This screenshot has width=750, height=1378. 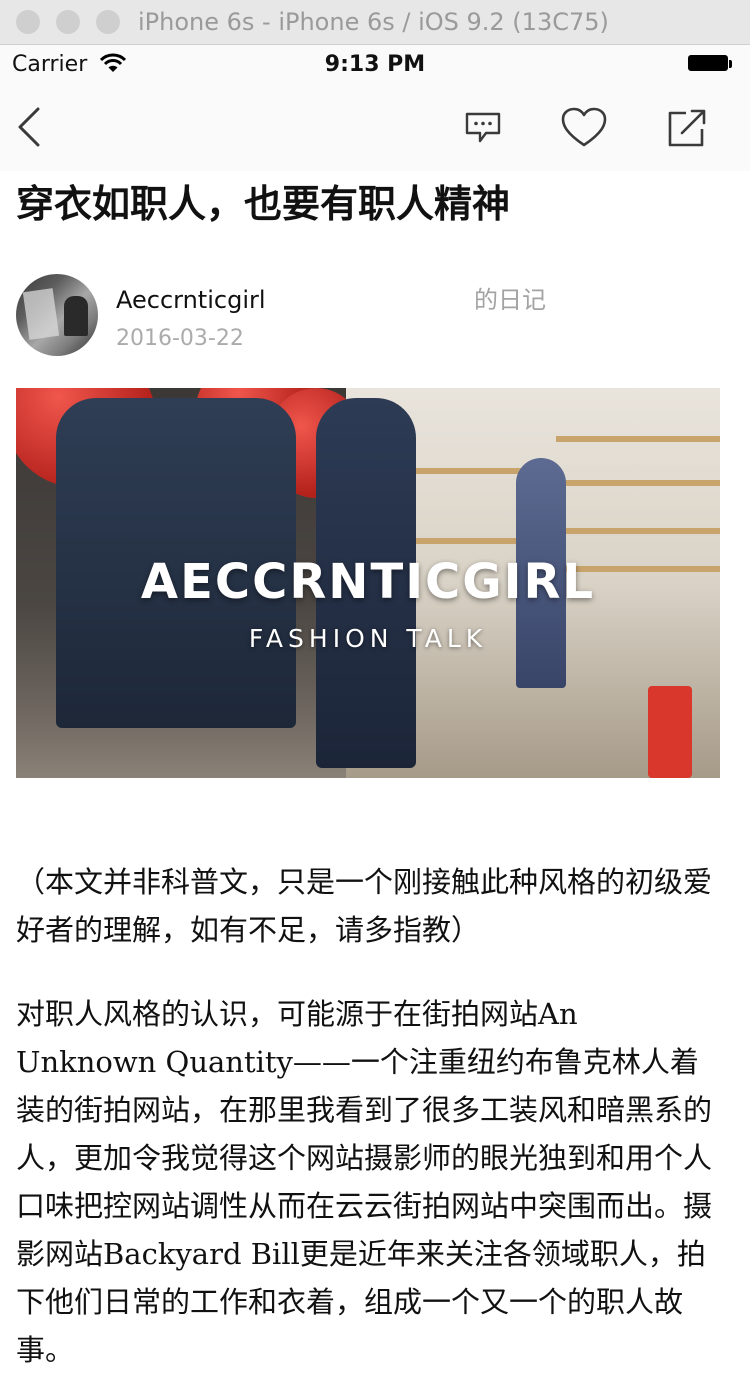 I want to click on post-date: 2016-03-22, so click(x=180, y=338).